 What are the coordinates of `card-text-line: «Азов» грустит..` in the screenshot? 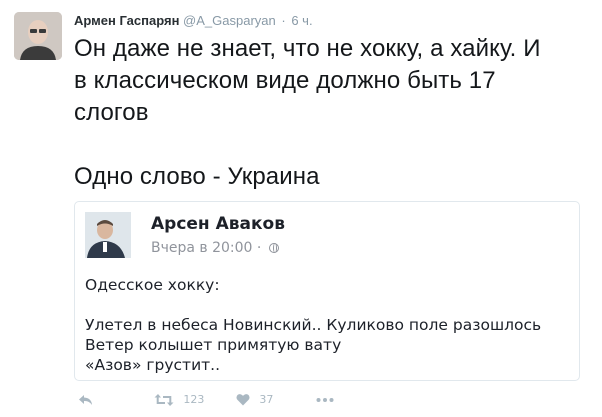 It's located at (153, 365).